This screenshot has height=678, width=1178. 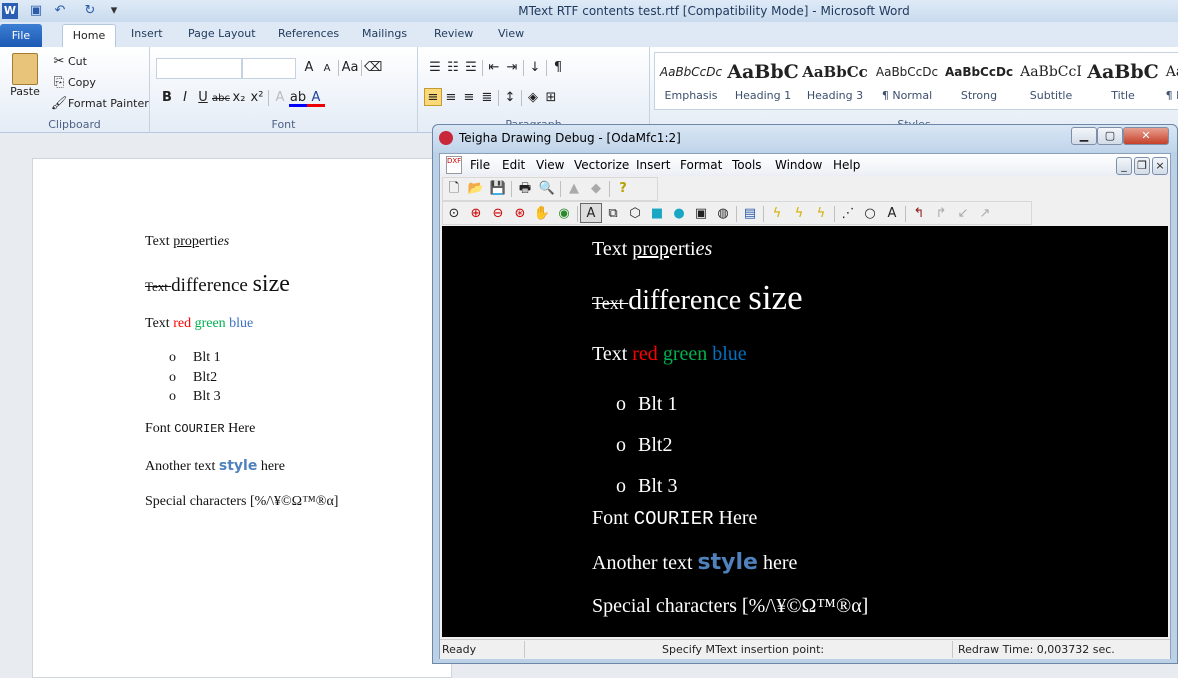 What do you see at coordinates (535, 68) in the screenshot?
I see `sort-icon: ↓` at bounding box center [535, 68].